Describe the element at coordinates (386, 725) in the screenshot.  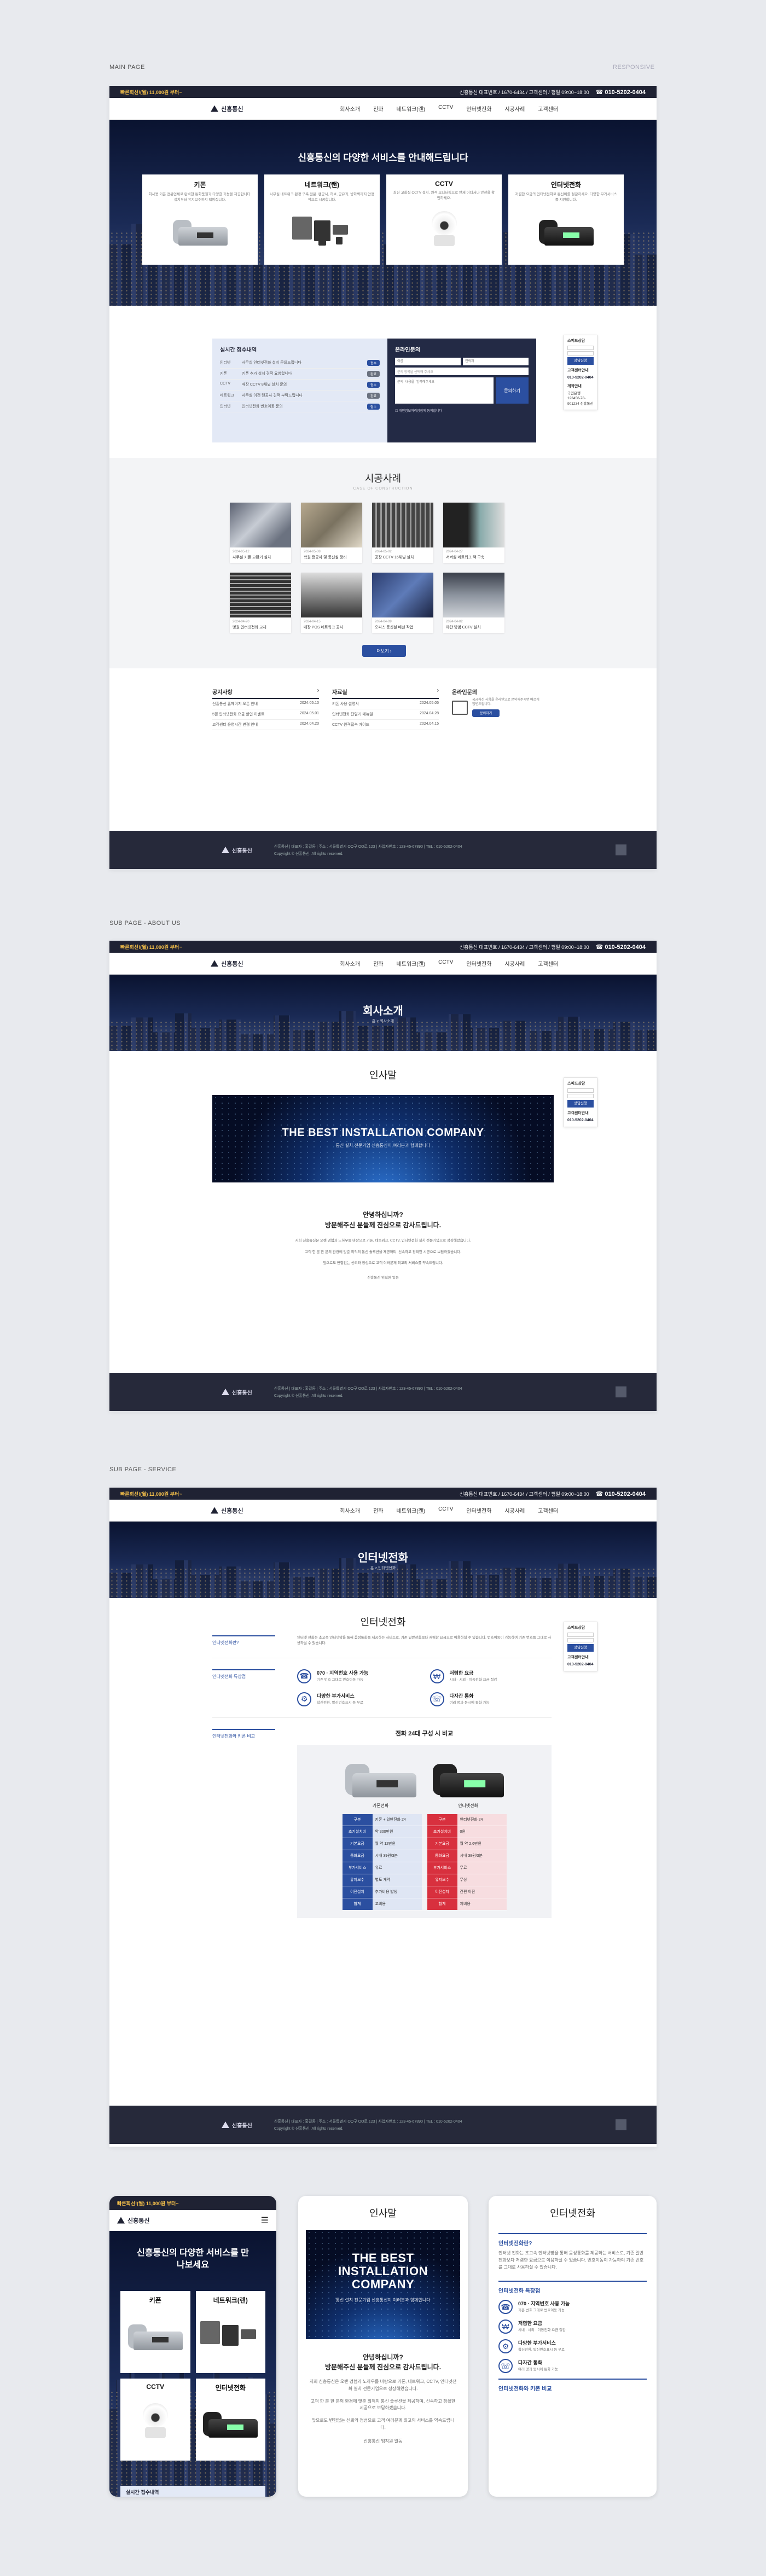
I see `data-row: CCTV 원격접속 가이드 2024.04.15` at that location.